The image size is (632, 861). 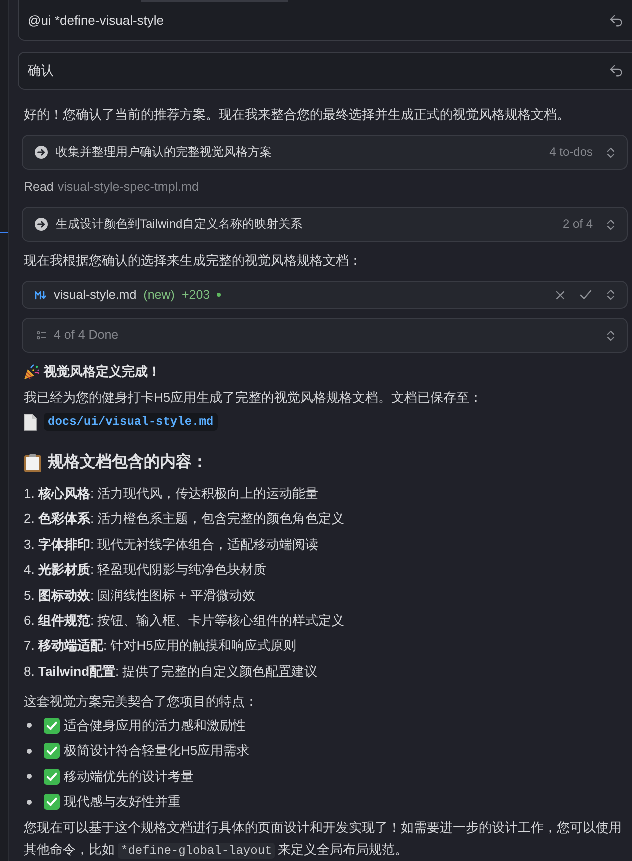 What do you see at coordinates (185, 519) in the screenshot?
I see `list-item: 2. 色彩体系: 活力橙色系主题，包含完整的颜色角色定义` at bounding box center [185, 519].